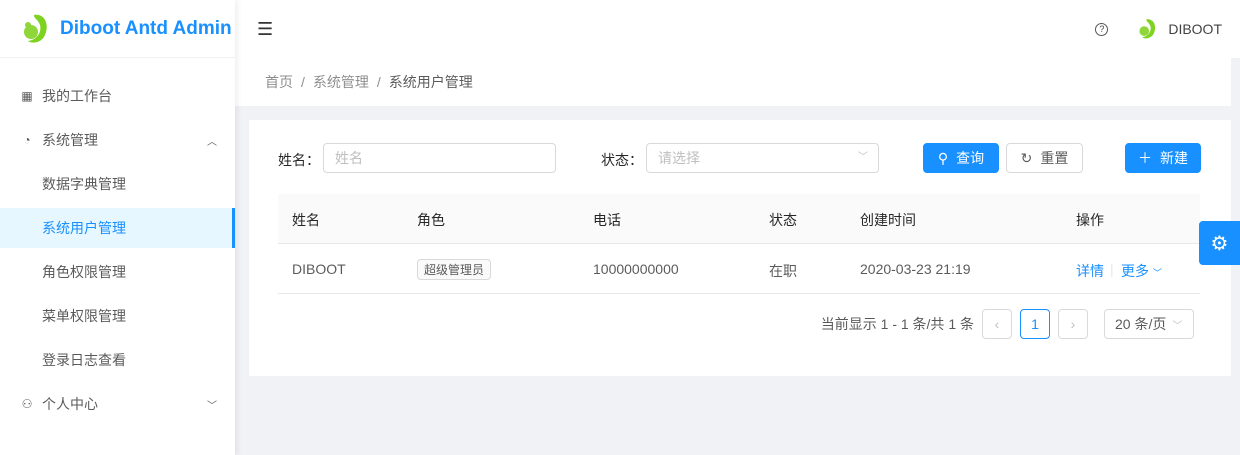  I want to click on menu-fold-icon: ☰, so click(265, 29).